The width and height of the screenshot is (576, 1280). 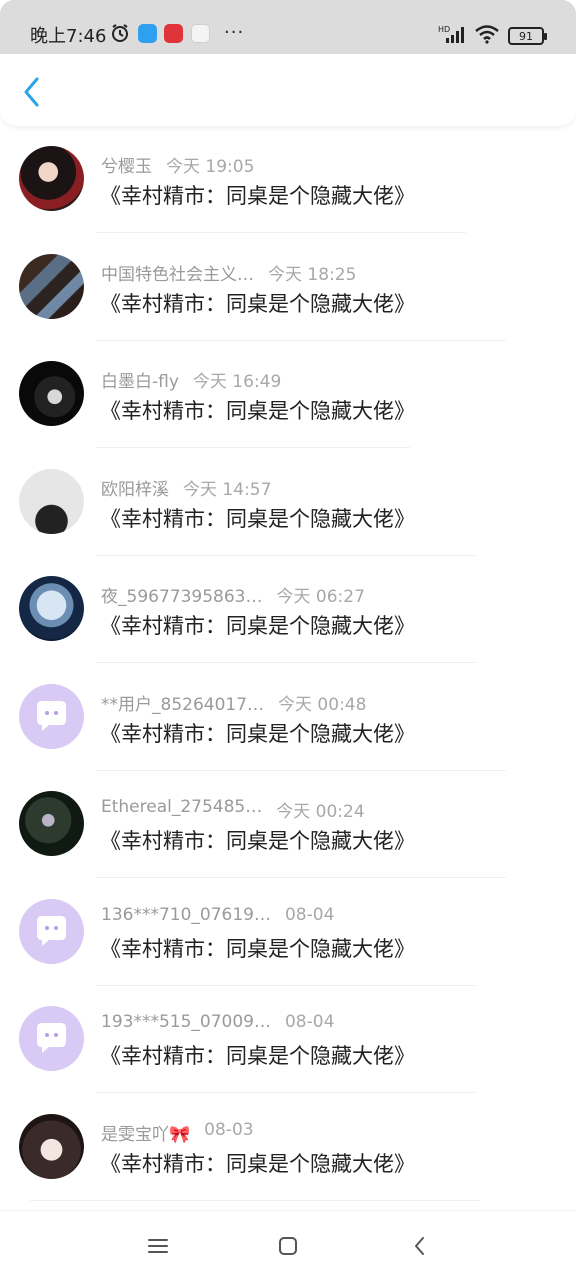 I want to click on message-meta: 欧阳梓溪 今天 14:57, so click(x=186, y=487).